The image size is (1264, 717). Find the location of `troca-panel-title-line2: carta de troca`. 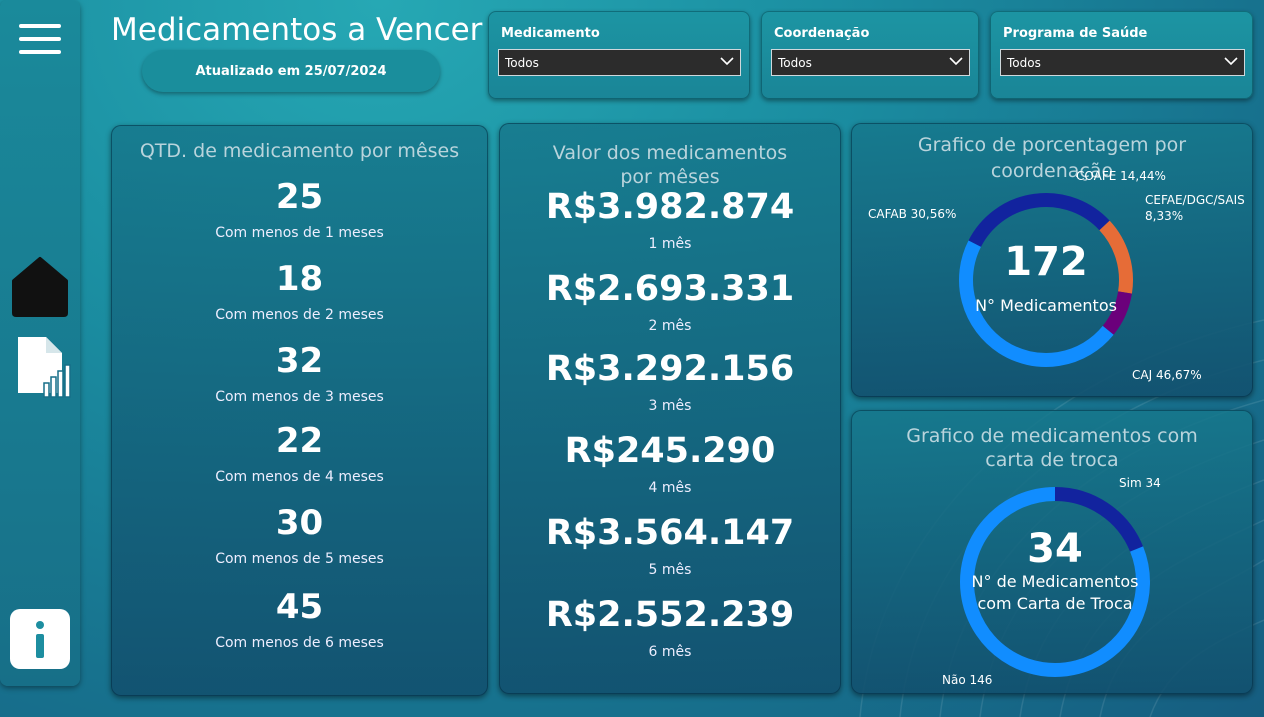

troca-panel-title-line2: carta de troca is located at coordinates (1052, 460).